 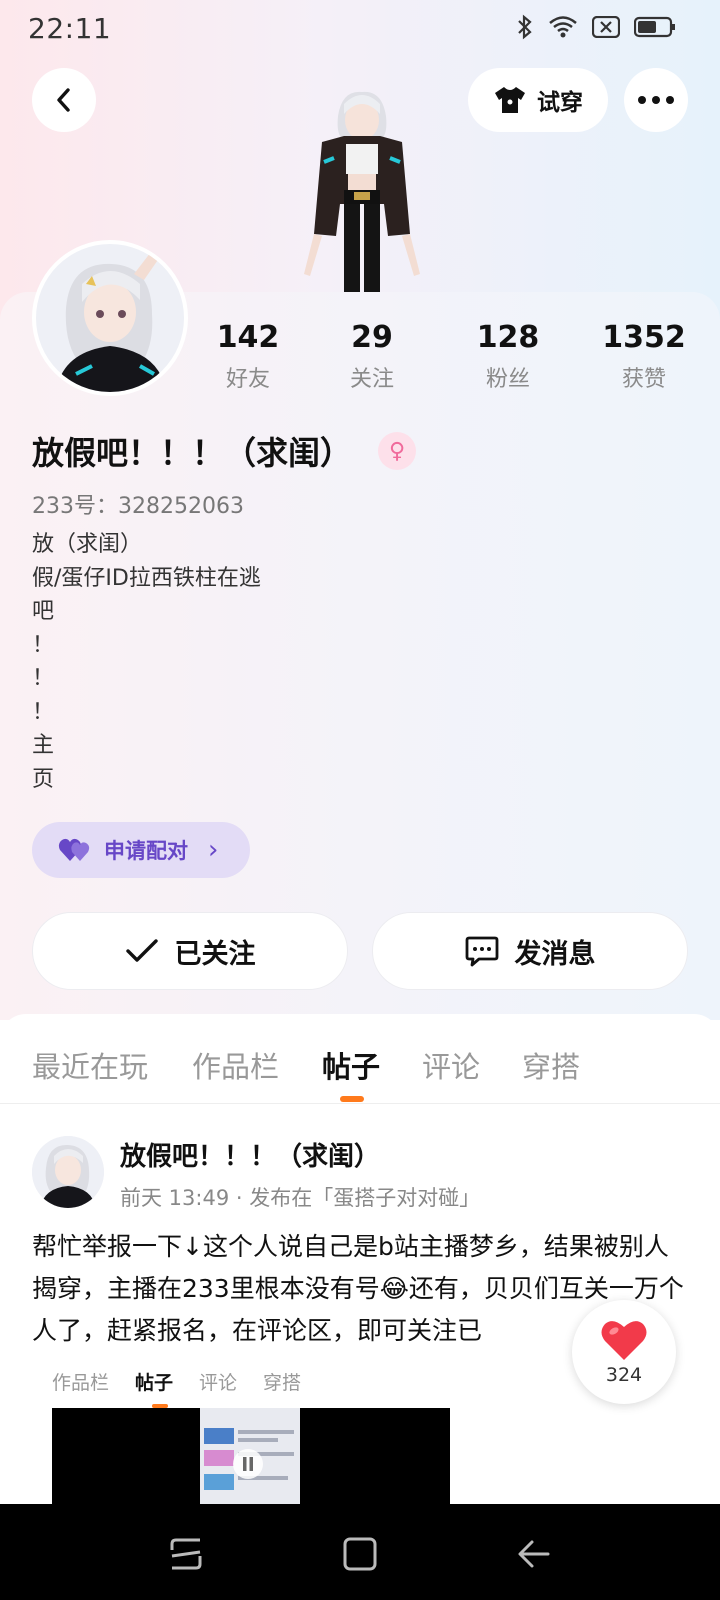 I want to click on system-back-button, so click(x=534, y=1554).